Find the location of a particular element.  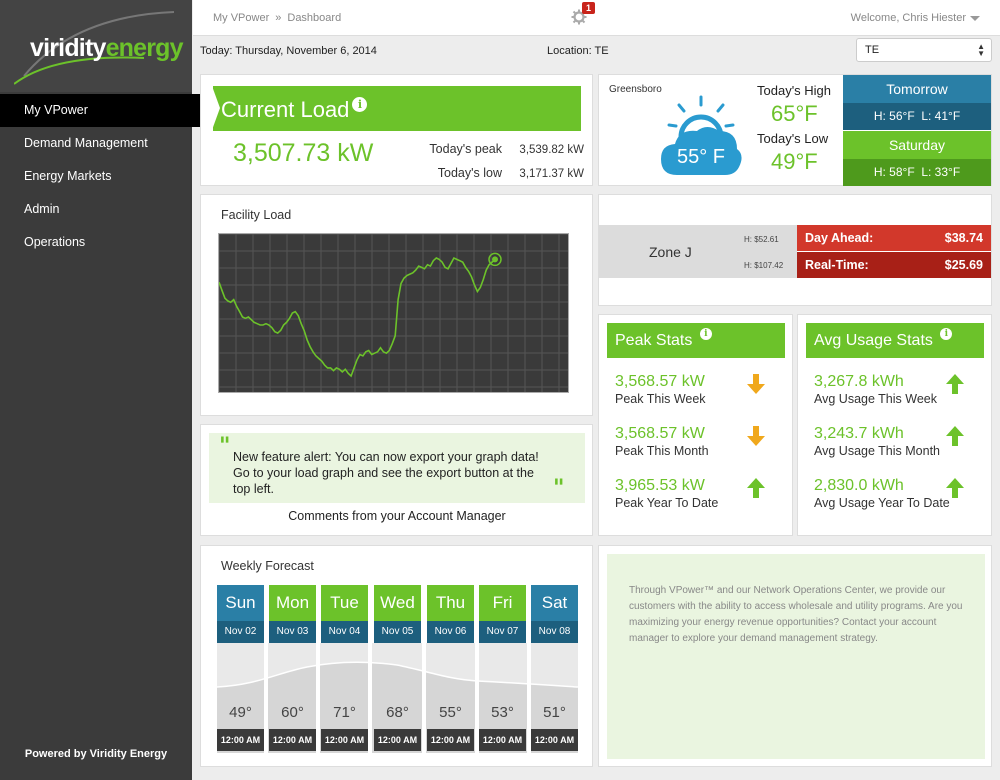

forecast-day-thu: Thu Nov 06 is located at coordinates (450, 614).